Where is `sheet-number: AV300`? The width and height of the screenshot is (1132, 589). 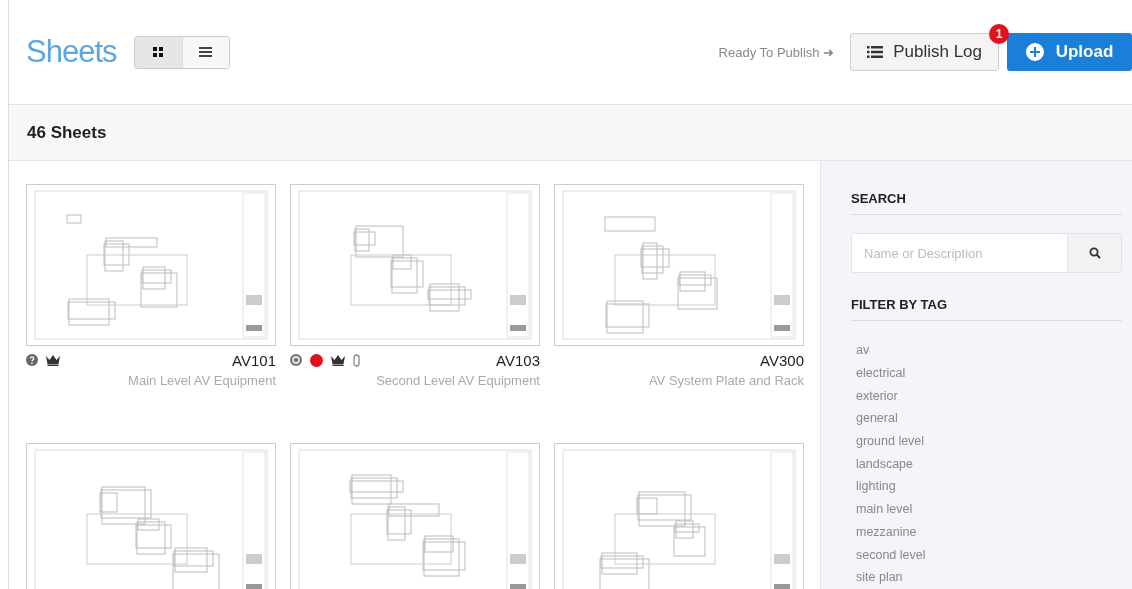 sheet-number: AV300 is located at coordinates (782, 360).